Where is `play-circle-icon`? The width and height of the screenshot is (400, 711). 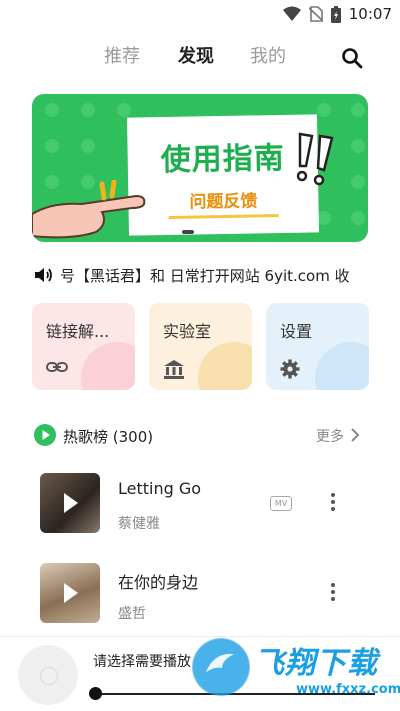
play-circle-icon is located at coordinates (45, 435).